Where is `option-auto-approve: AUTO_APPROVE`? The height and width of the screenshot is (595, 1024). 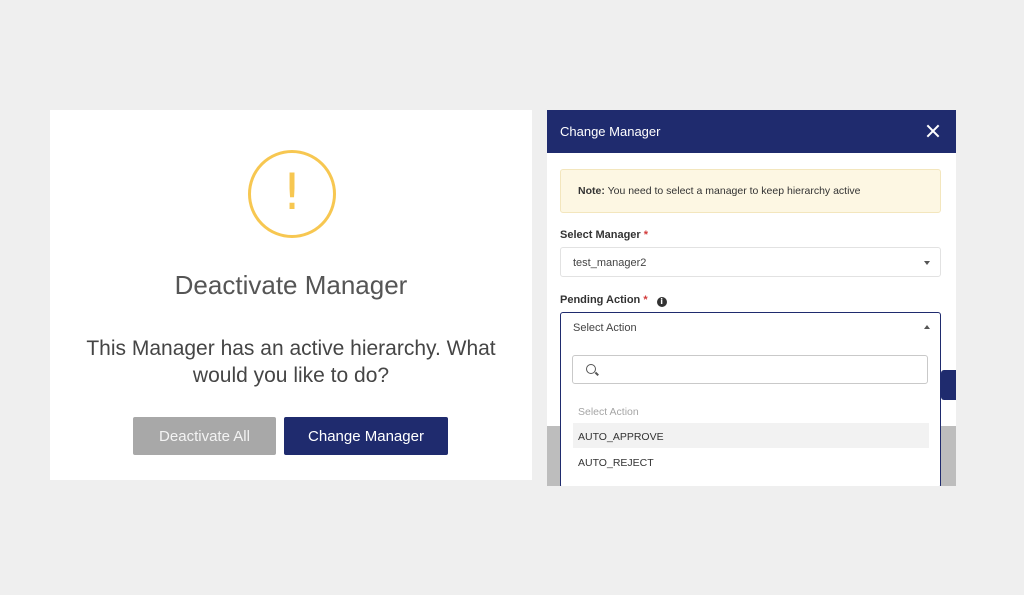 option-auto-approve: AUTO_APPROVE is located at coordinates (751, 435).